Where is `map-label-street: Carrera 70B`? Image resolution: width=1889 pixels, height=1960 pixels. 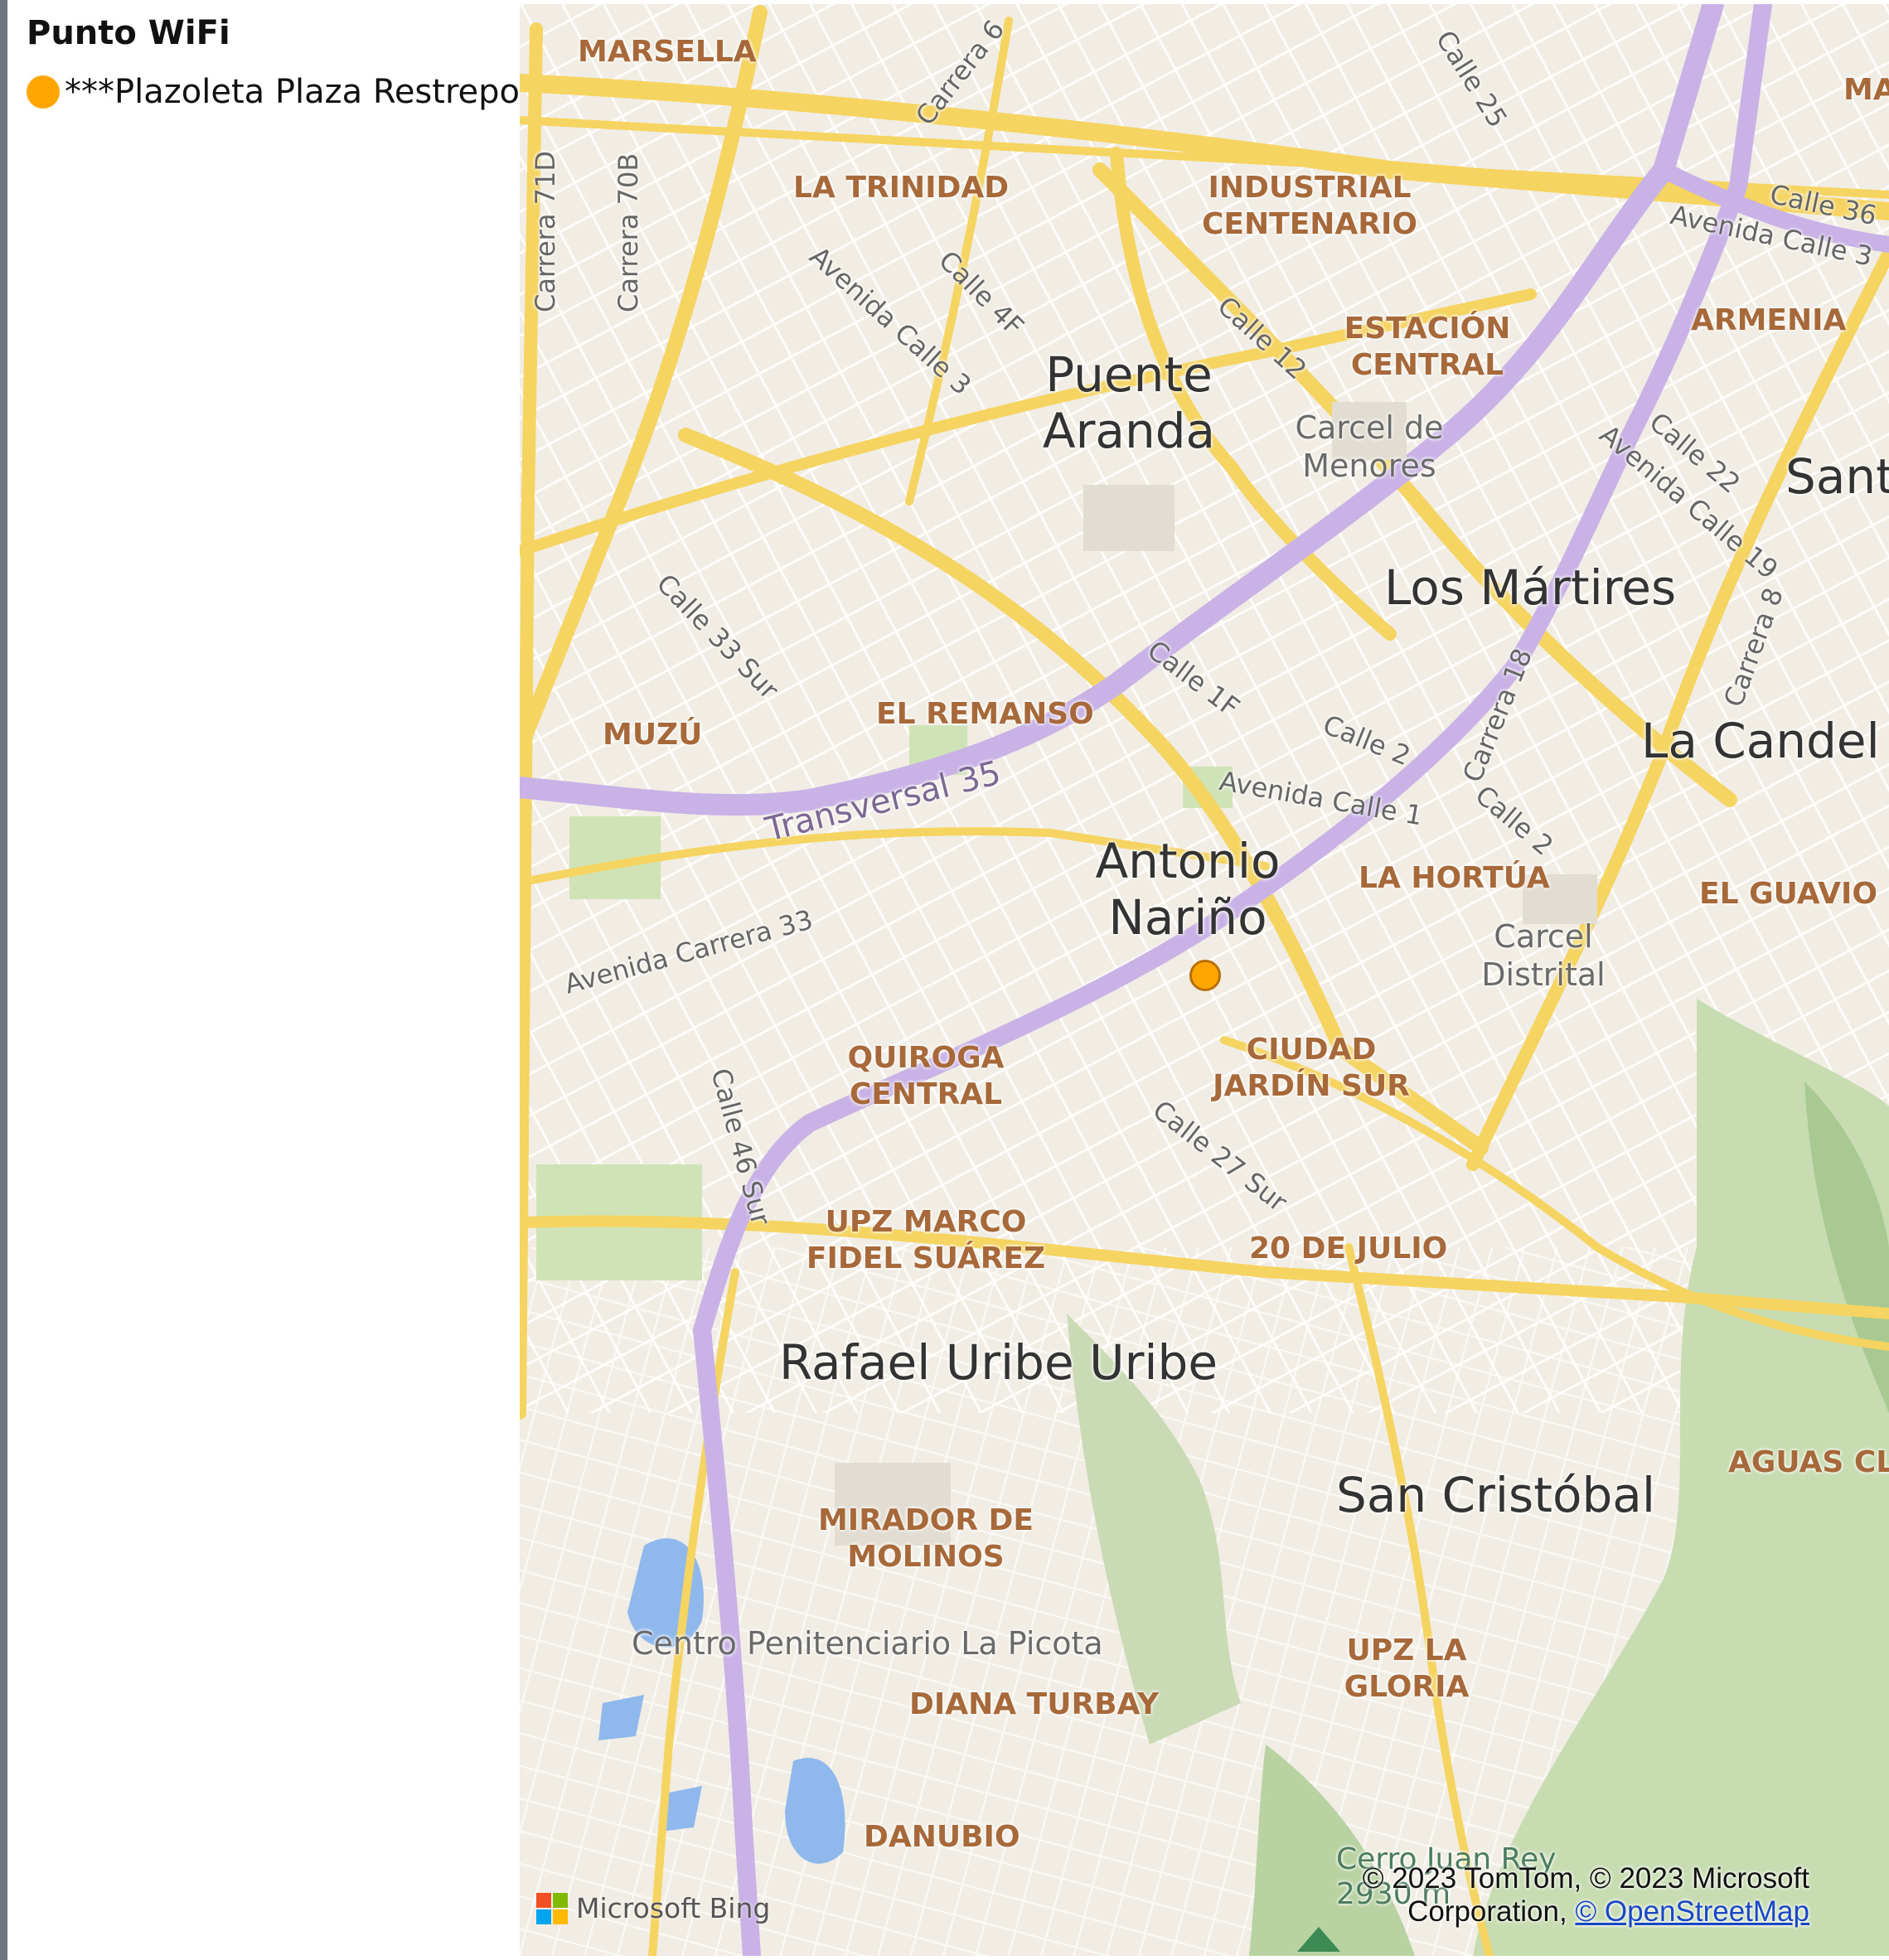 map-label-street: Carrera 70B is located at coordinates (629, 232).